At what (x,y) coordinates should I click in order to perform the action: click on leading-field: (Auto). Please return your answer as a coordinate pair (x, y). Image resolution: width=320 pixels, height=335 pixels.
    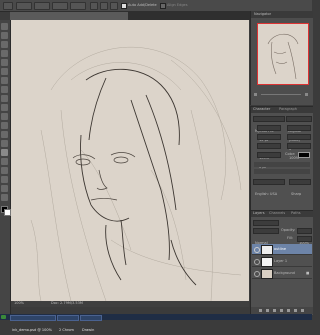
    Looking at the image, I should click on (299, 133).